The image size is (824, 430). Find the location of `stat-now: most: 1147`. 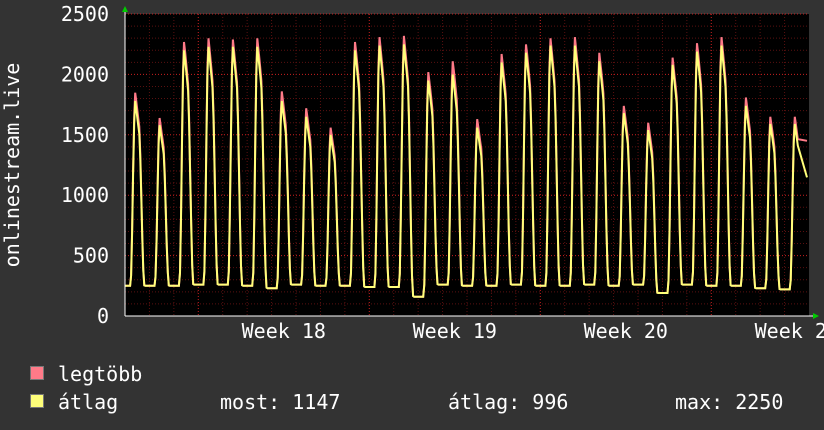

stat-now: most: 1147 is located at coordinates (280, 402).